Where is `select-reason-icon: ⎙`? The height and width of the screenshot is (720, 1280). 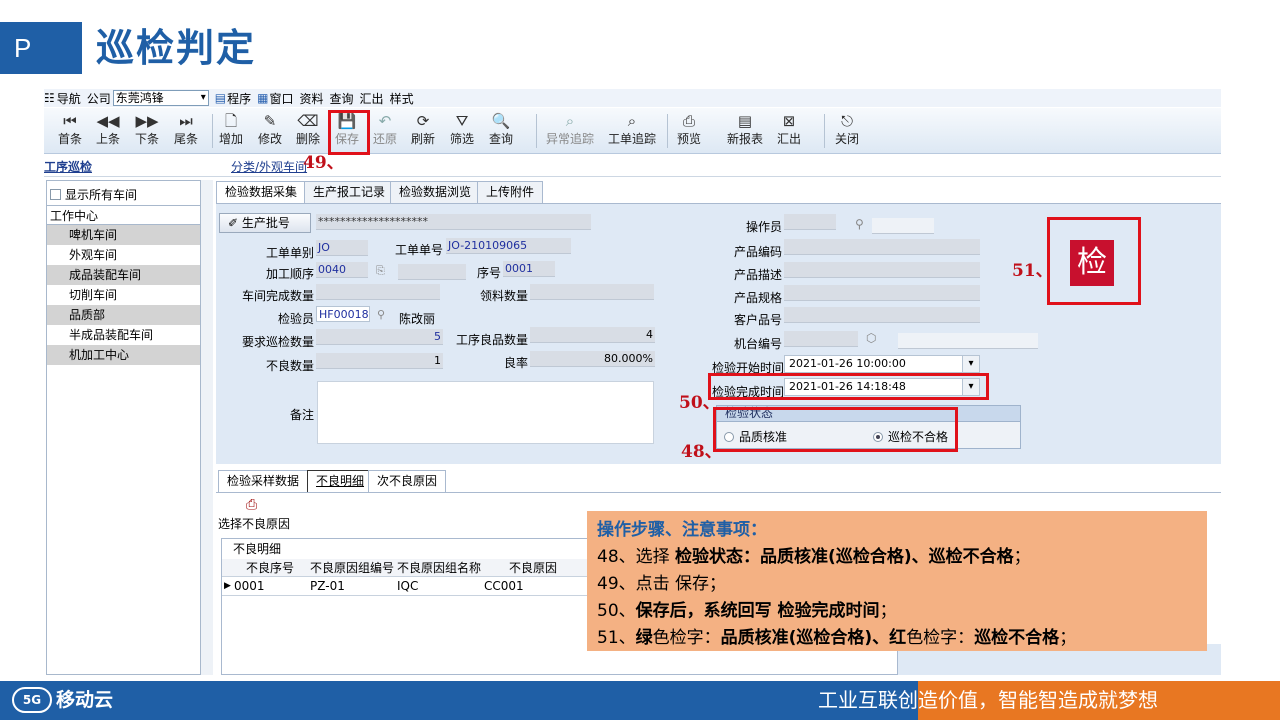 select-reason-icon: ⎙ is located at coordinates (251, 505).